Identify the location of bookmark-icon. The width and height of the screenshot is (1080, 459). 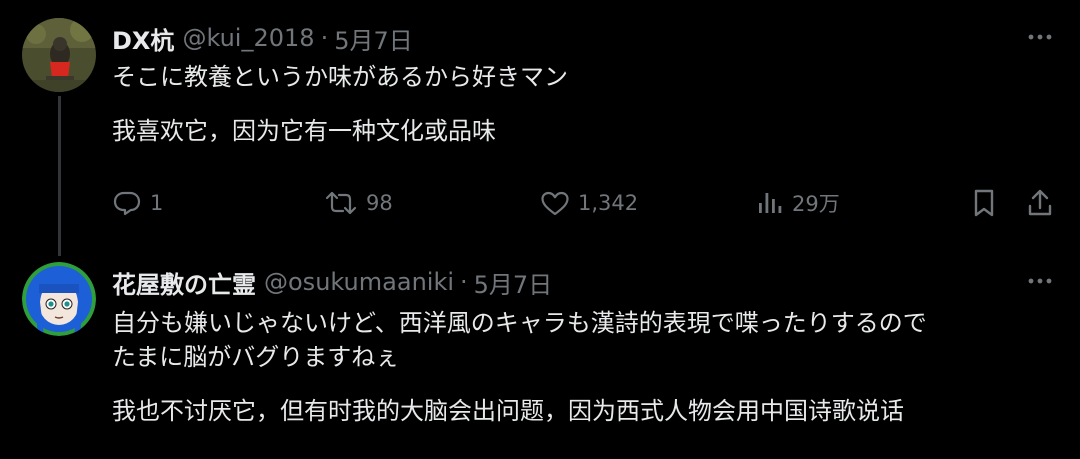
(984, 203).